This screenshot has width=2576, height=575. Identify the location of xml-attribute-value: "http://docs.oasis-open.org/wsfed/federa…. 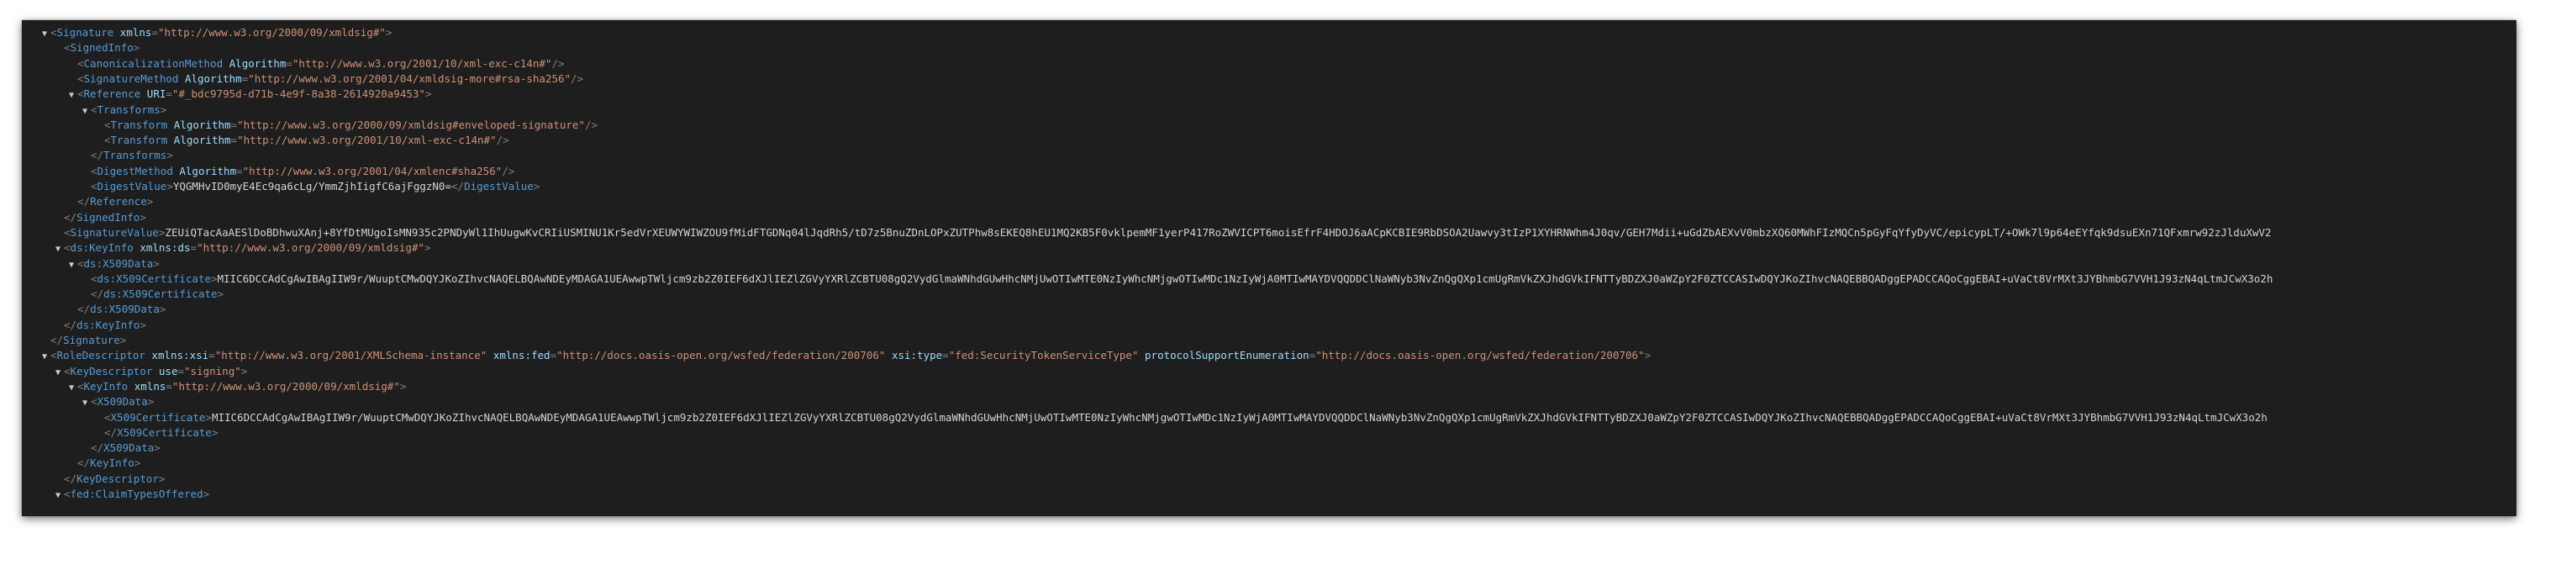
(721, 355).